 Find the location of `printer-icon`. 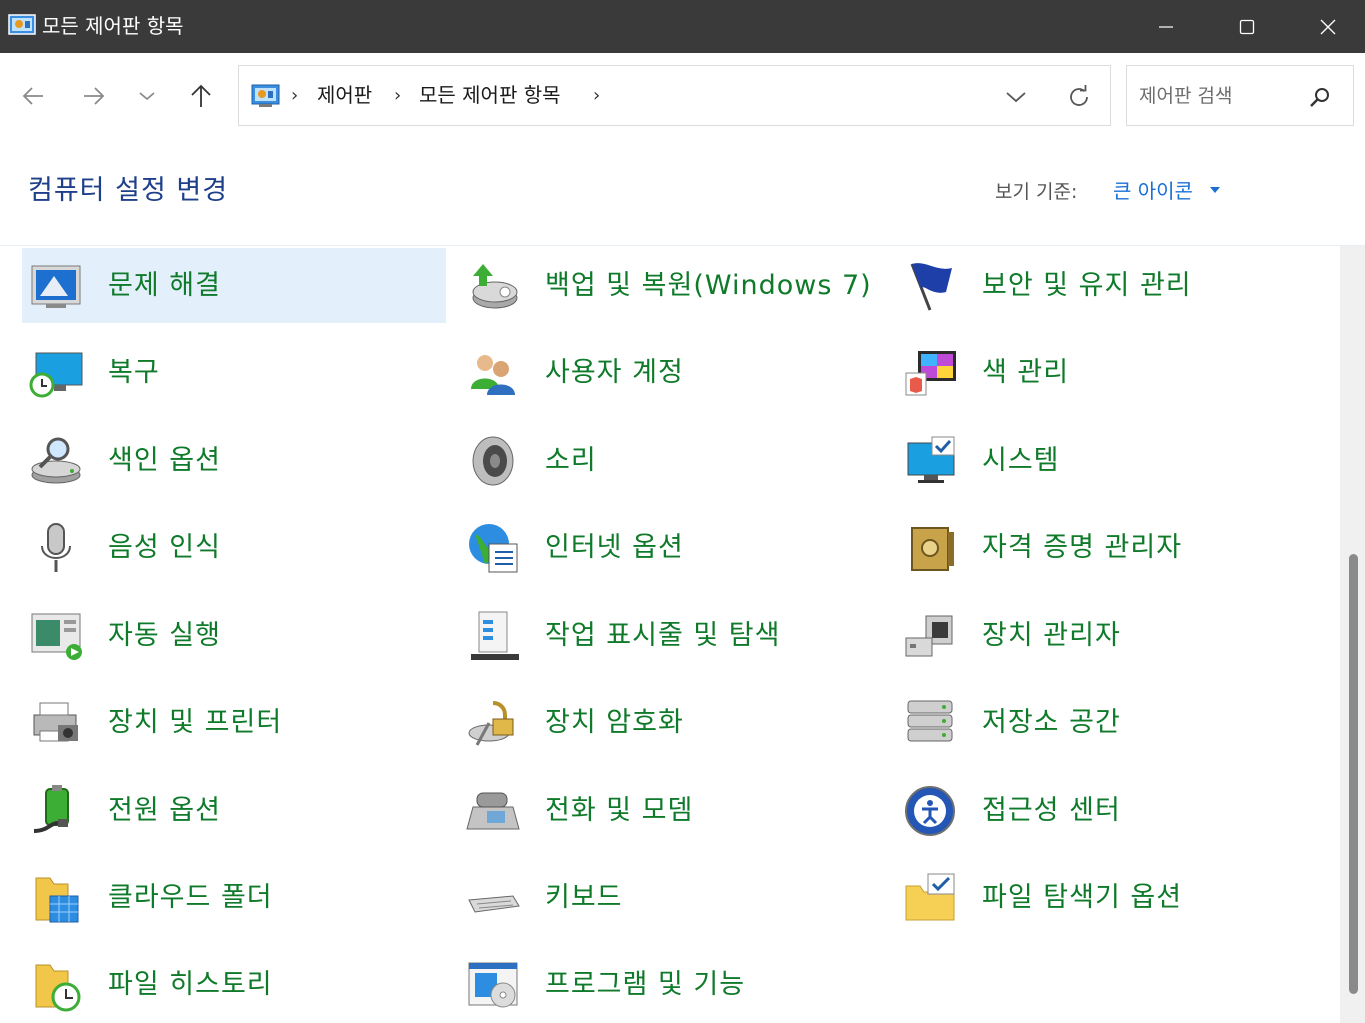

printer-icon is located at coordinates (55, 722).